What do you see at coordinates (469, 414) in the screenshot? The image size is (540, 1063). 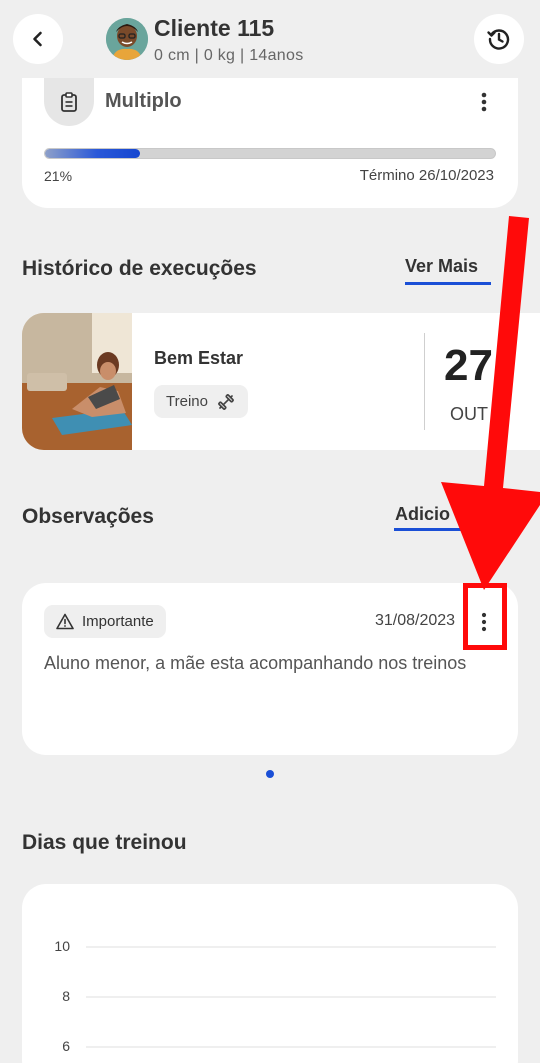 I see `execution-month: OUT` at bounding box center [469, 414].